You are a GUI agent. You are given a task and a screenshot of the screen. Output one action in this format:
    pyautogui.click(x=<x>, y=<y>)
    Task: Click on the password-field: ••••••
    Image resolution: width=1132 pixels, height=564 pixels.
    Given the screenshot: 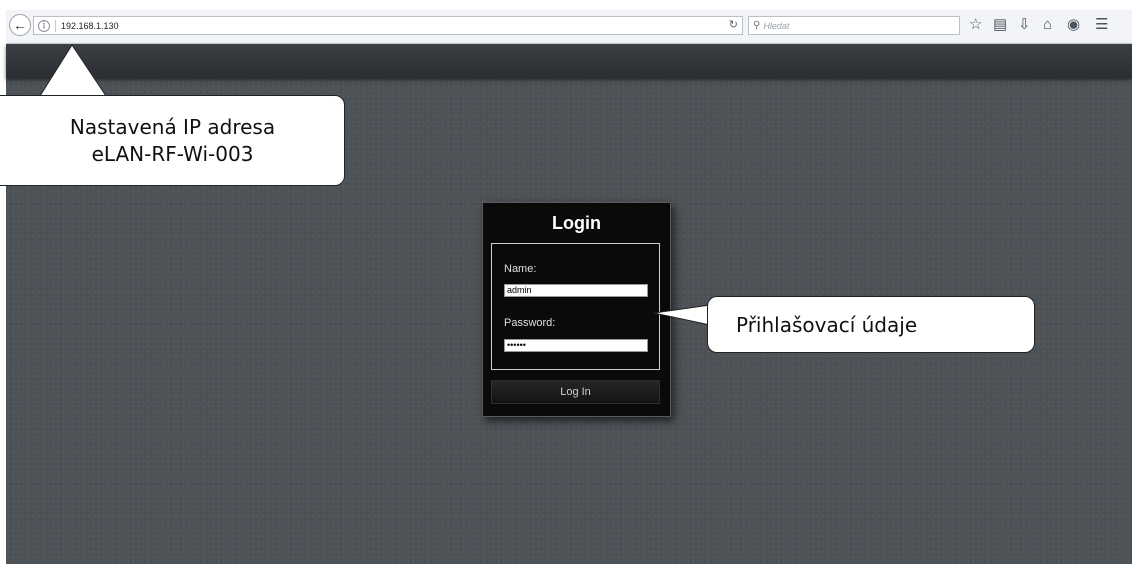 What is the action you would take?
    pyautogui.click(x=576, y=345)
    